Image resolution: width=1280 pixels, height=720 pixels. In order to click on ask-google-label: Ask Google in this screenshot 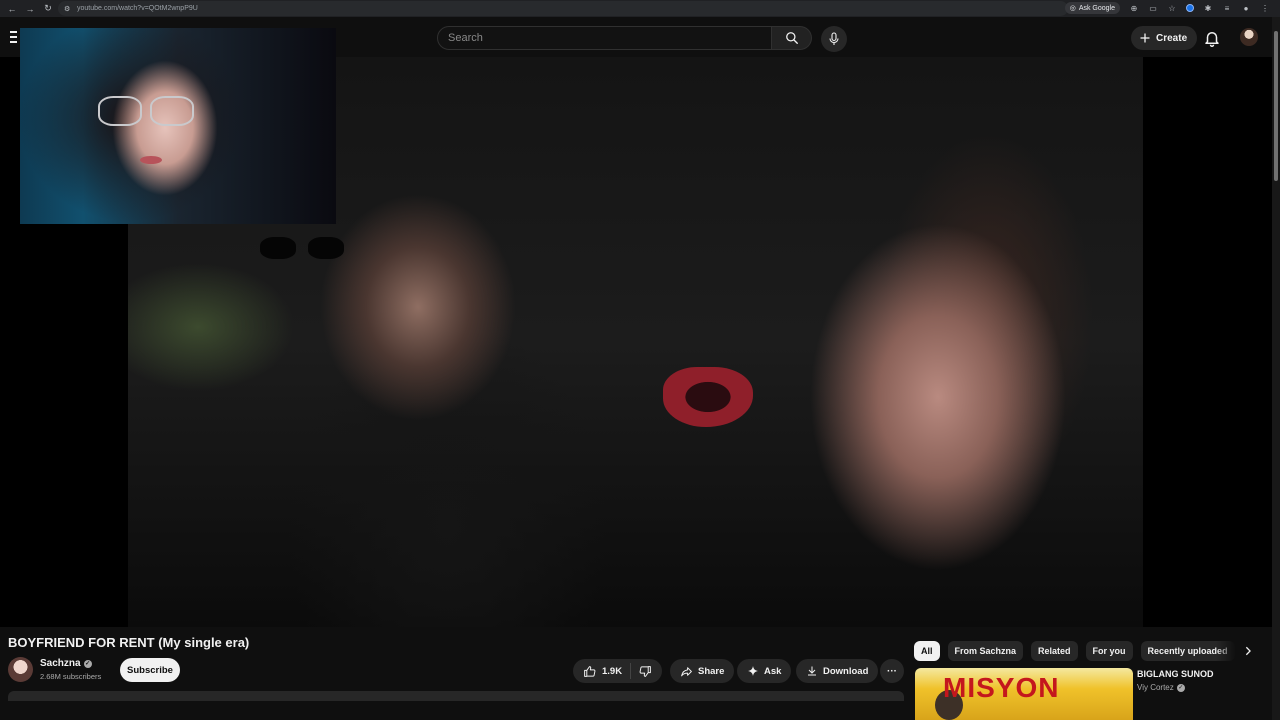, I will do `click(1096, 8)`.